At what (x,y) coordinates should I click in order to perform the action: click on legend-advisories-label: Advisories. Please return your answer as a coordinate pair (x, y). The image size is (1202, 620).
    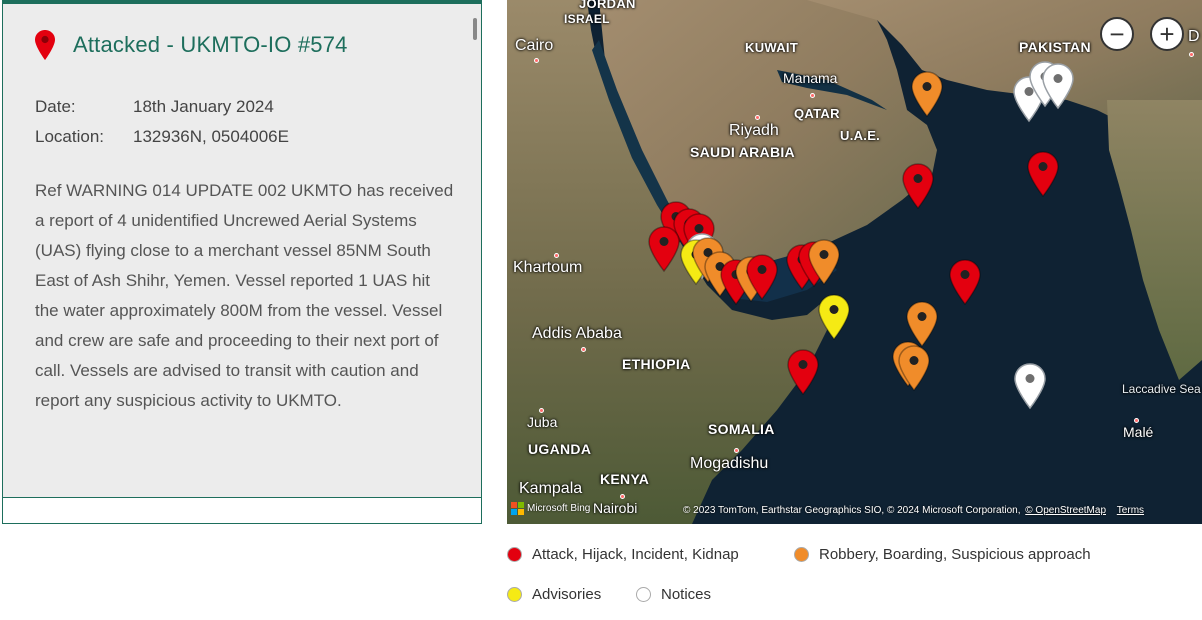
    Looking at the image, I should click on (567, 594).